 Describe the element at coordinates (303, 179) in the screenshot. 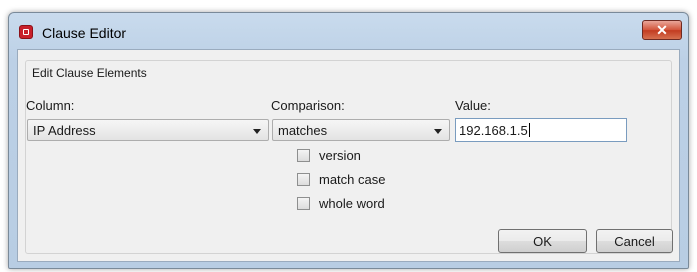

I see `match-case-checkbox` at that location.